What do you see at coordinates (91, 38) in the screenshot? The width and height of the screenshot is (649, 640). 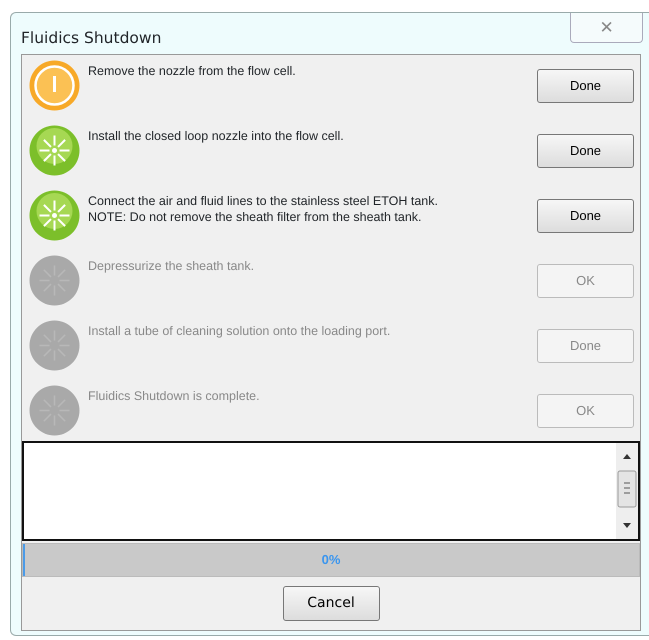 I see `window-title: Fluidics Shutdown` at bounding box center [91, 38].